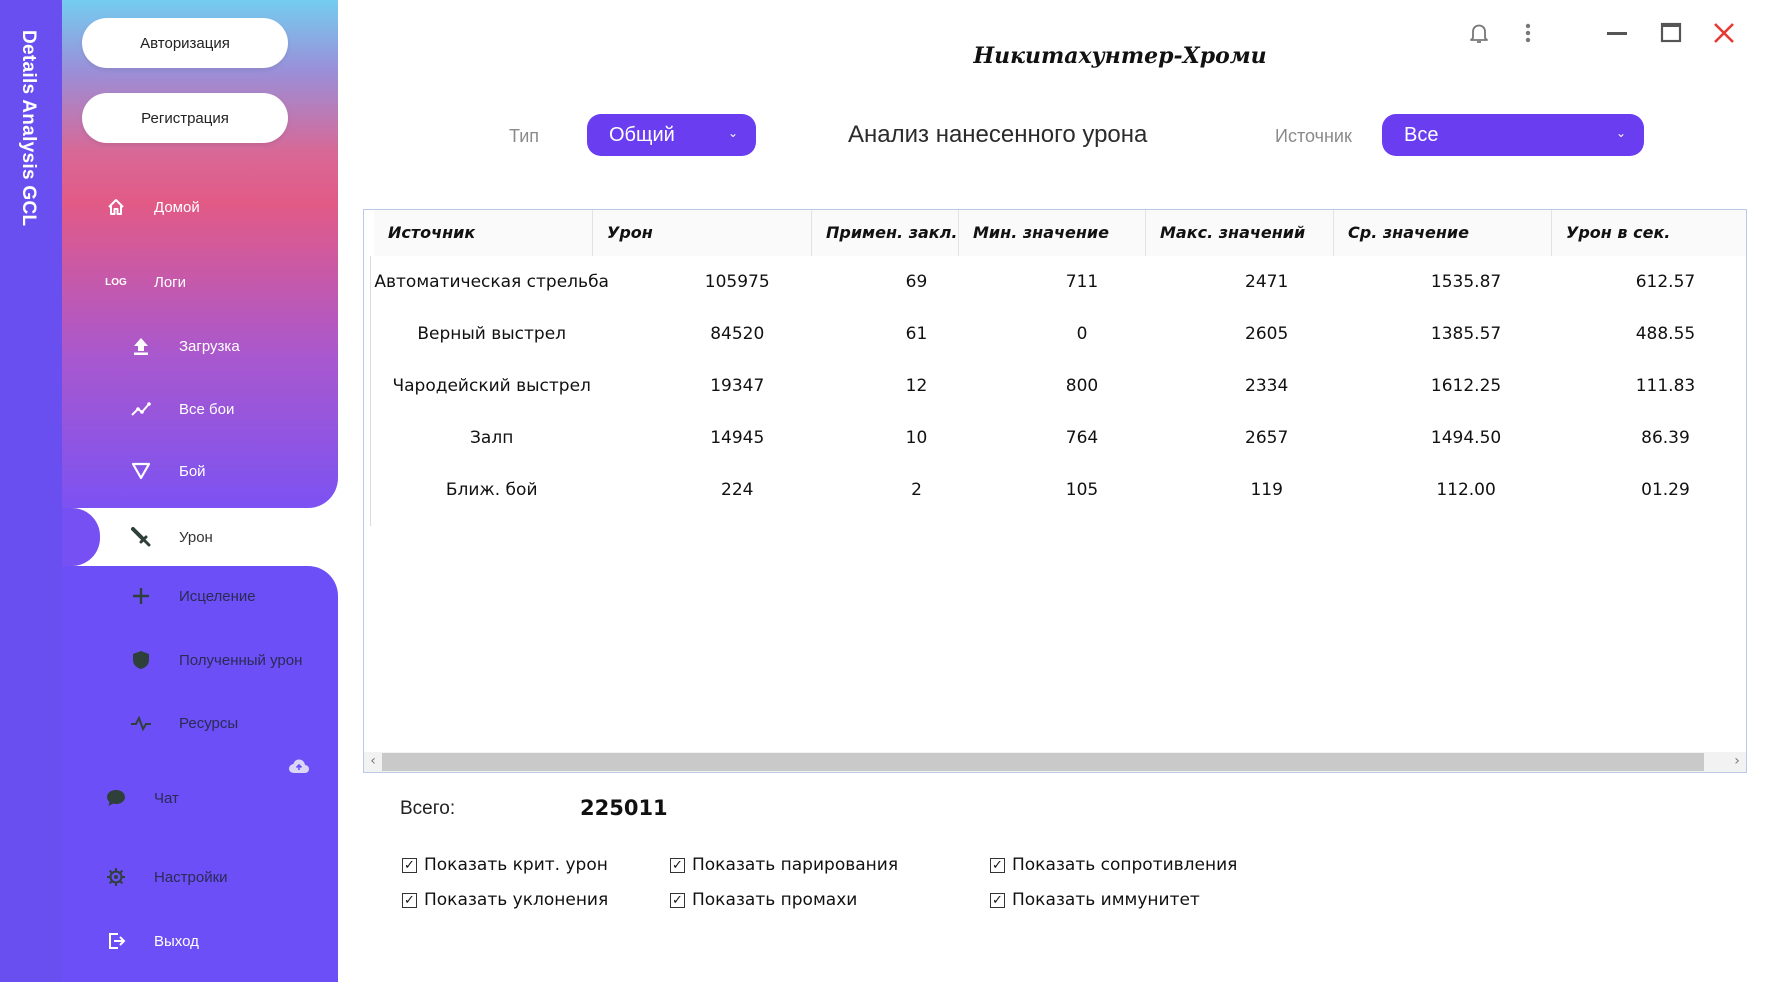  What do you see at coordinates (491, 282) in the screenshot?
I see `table-cell: Автоматическая стрельба` at bounding box center [491, 282].